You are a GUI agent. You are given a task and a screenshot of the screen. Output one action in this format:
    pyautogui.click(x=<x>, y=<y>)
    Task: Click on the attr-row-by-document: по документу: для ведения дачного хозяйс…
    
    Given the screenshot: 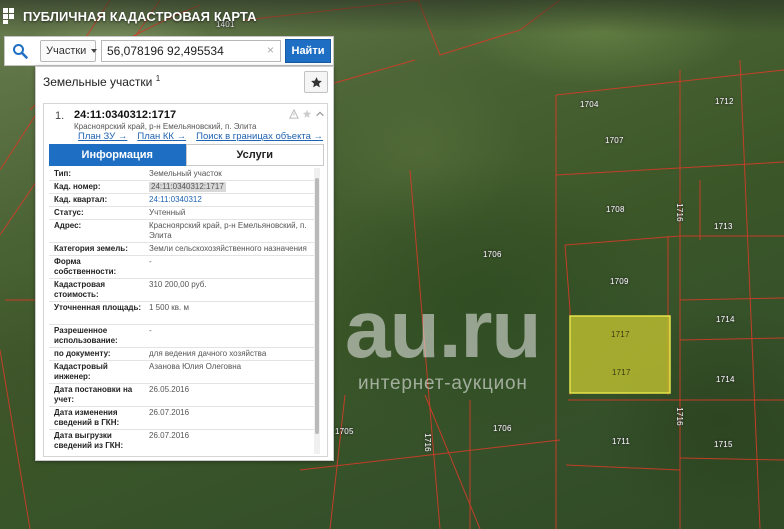 What is the action you would take?
    pyautogui.click(x=184, y=354)
    